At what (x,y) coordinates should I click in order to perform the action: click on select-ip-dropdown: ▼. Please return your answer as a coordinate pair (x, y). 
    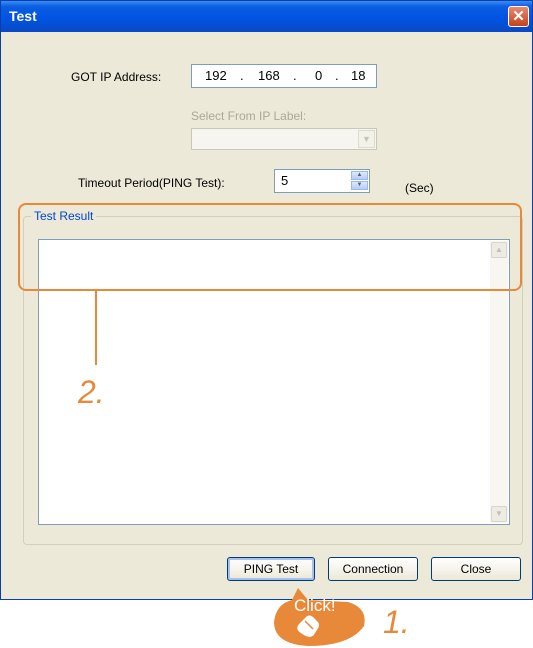
    Looking at the image, I should click on (284, 139).